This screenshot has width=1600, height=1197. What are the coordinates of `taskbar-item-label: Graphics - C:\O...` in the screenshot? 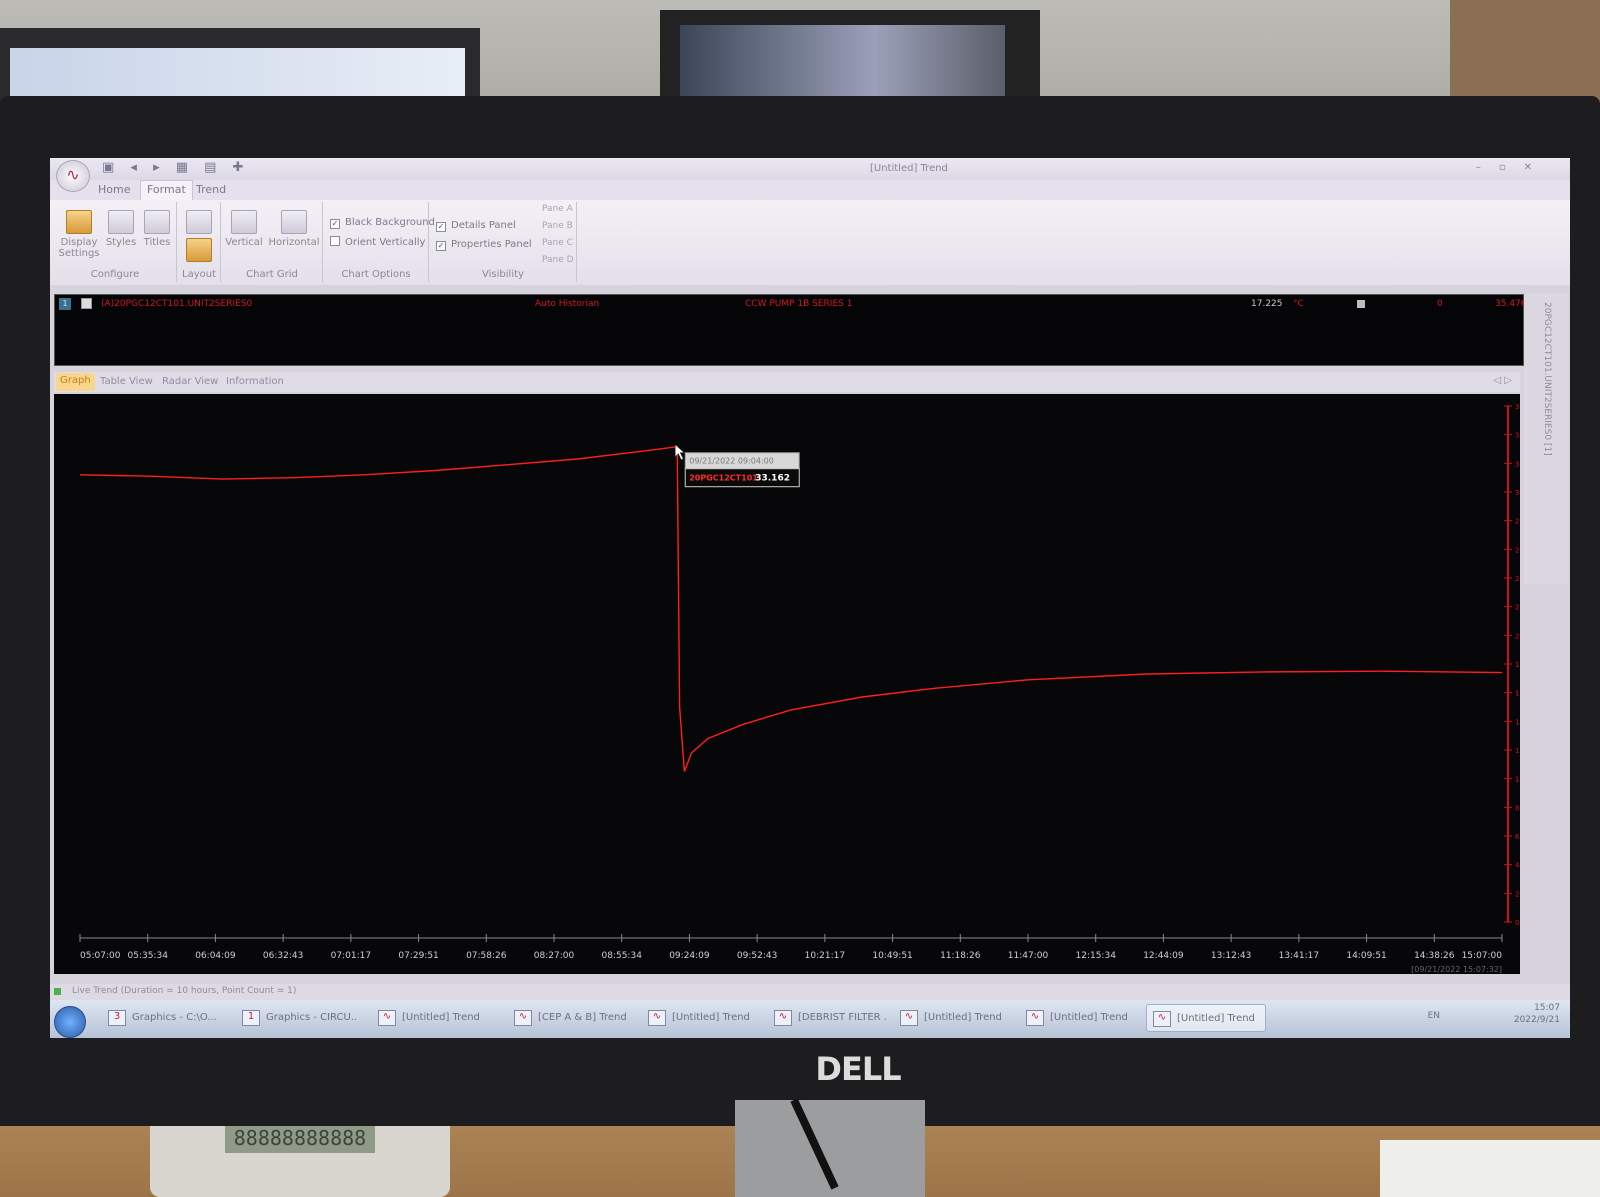 It's located at (174, 1017).